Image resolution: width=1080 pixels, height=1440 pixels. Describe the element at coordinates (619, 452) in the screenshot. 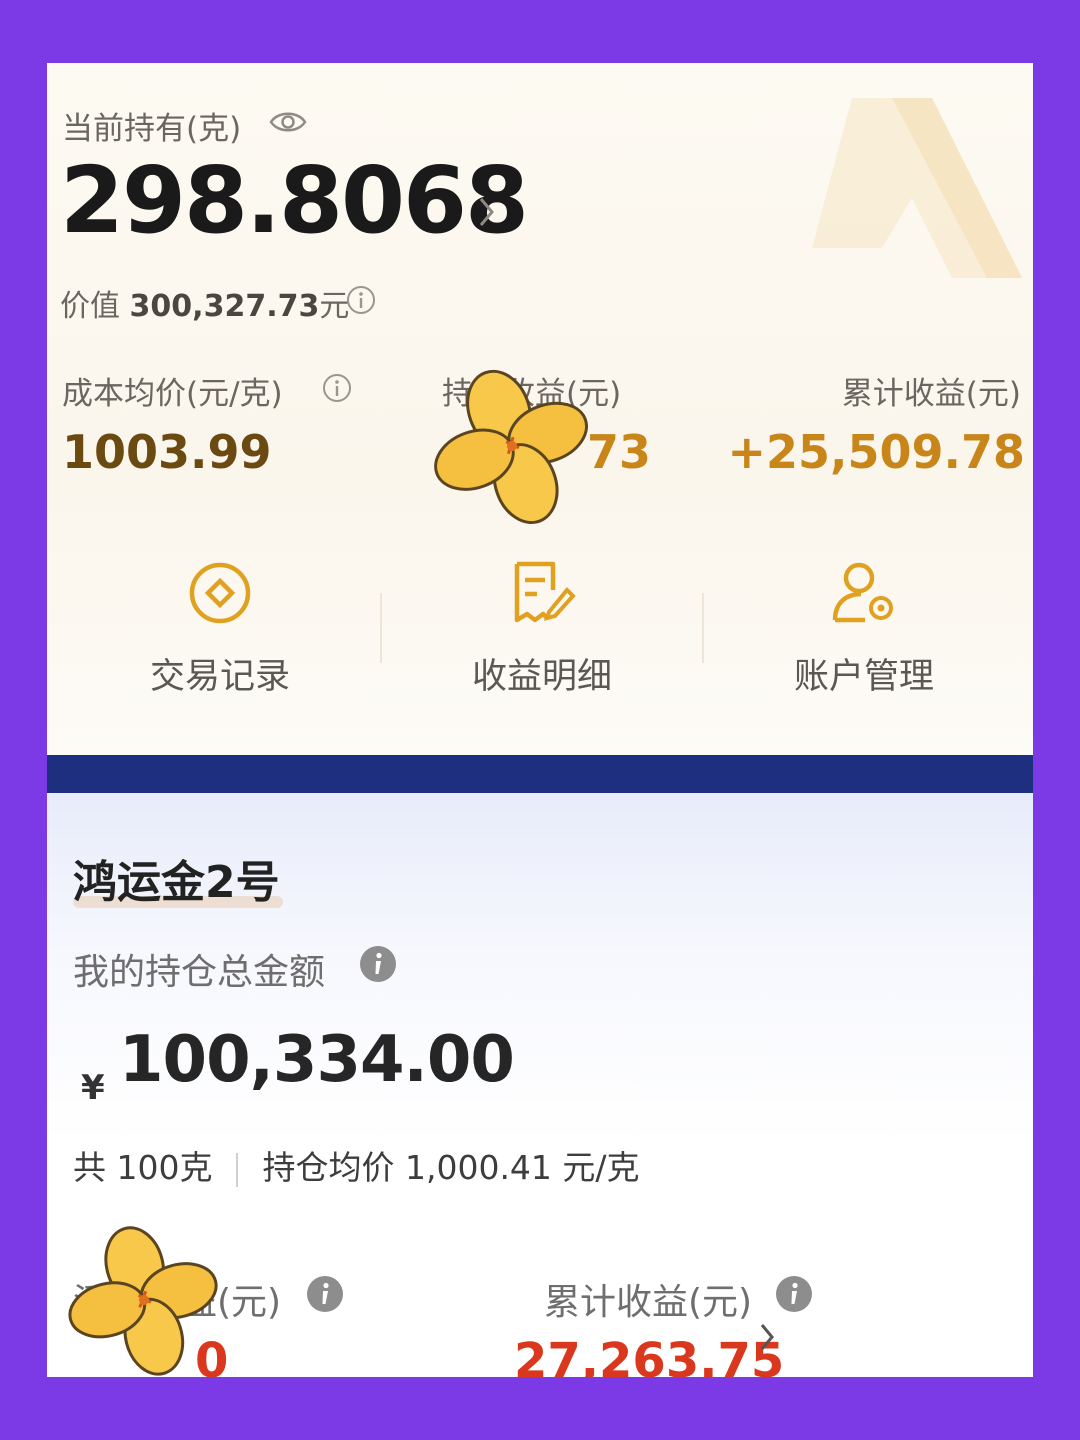

I see `holding-profit-value: 73` at that location.